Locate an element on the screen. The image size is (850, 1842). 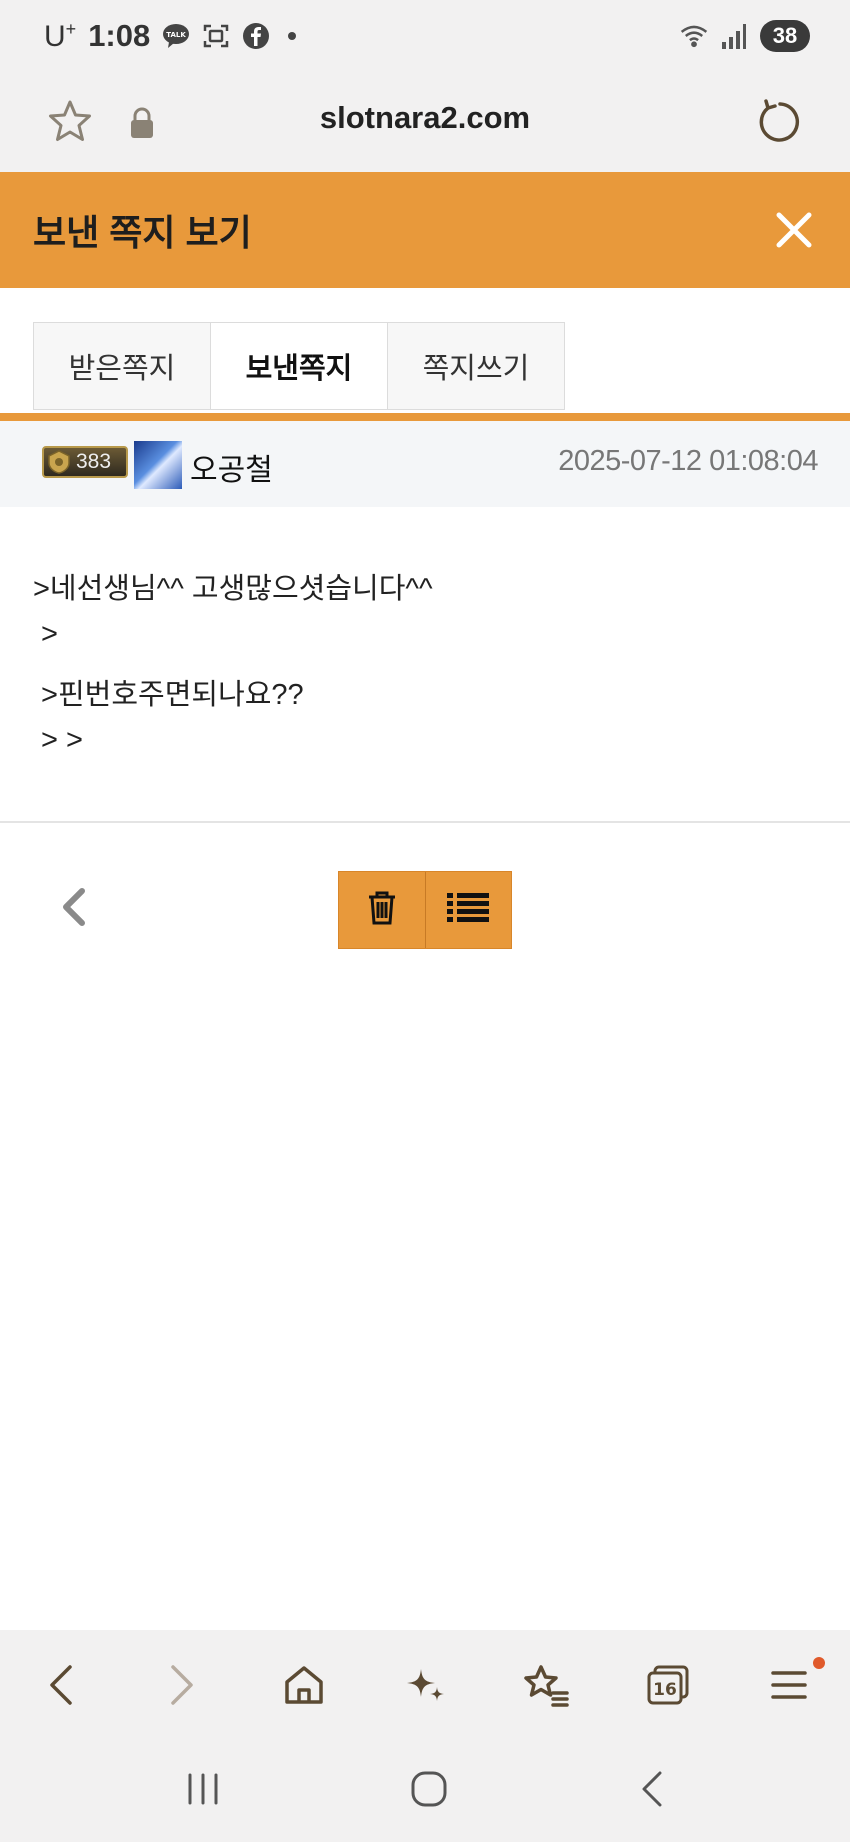
tab-count: 16 is located at coordinates (665, 1690).